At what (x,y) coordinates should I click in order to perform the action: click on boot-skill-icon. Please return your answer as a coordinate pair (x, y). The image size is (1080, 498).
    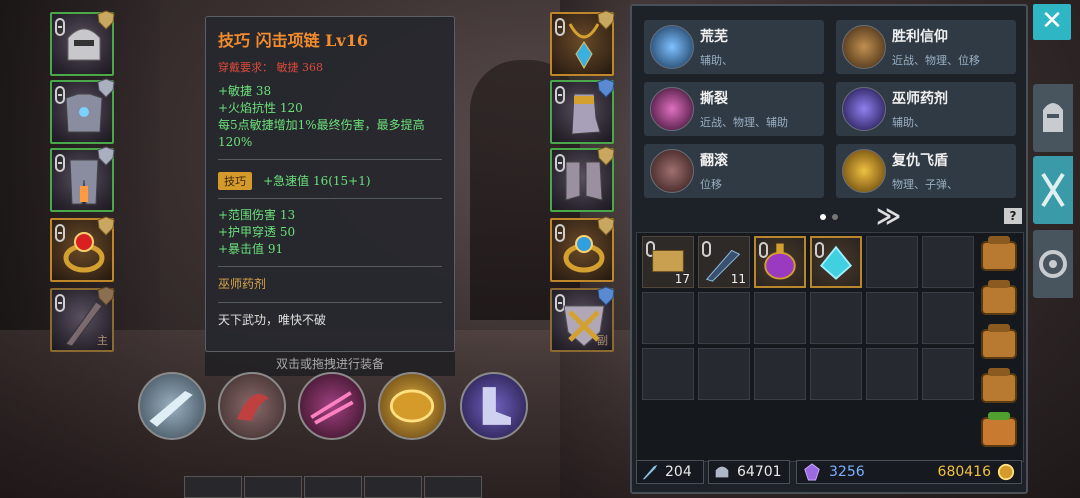
    Looking at the image, I should click on (496, 406).